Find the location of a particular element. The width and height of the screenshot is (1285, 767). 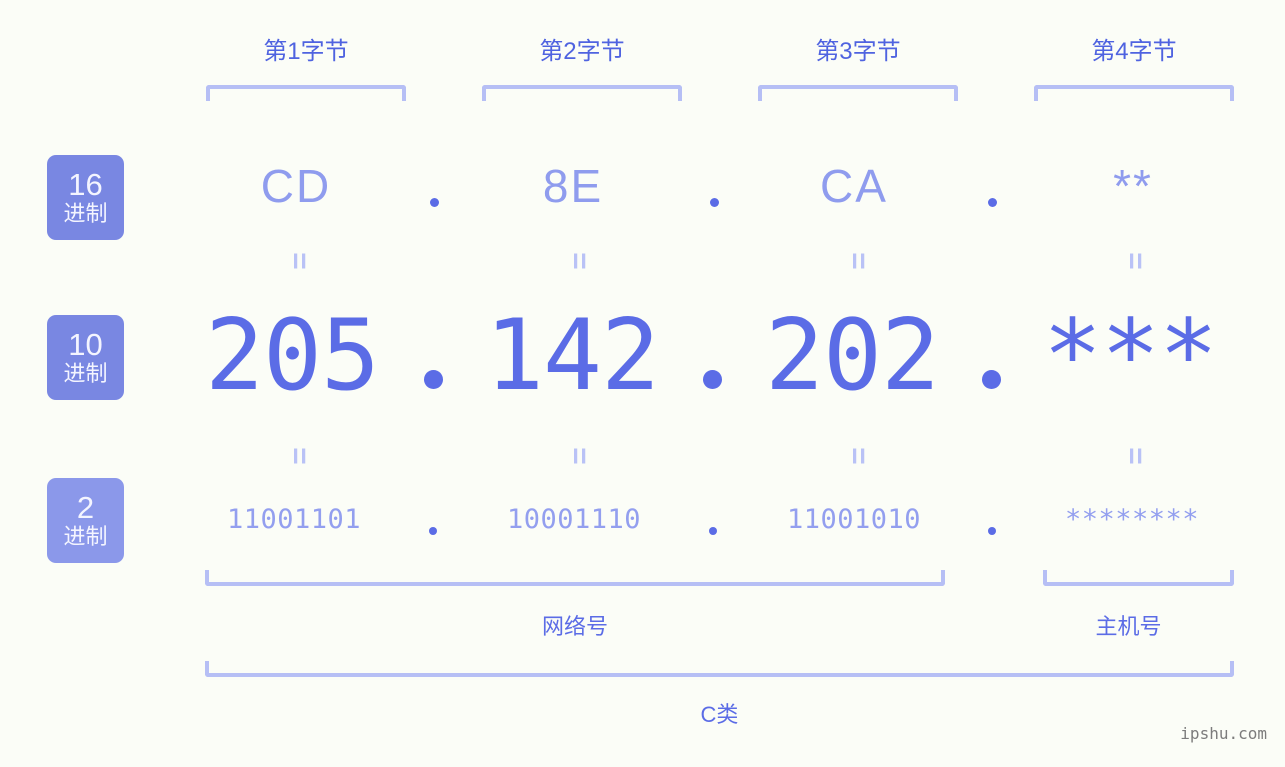

base-badge-hexadecimal-number: 16 is located at coordinates (85, 184).